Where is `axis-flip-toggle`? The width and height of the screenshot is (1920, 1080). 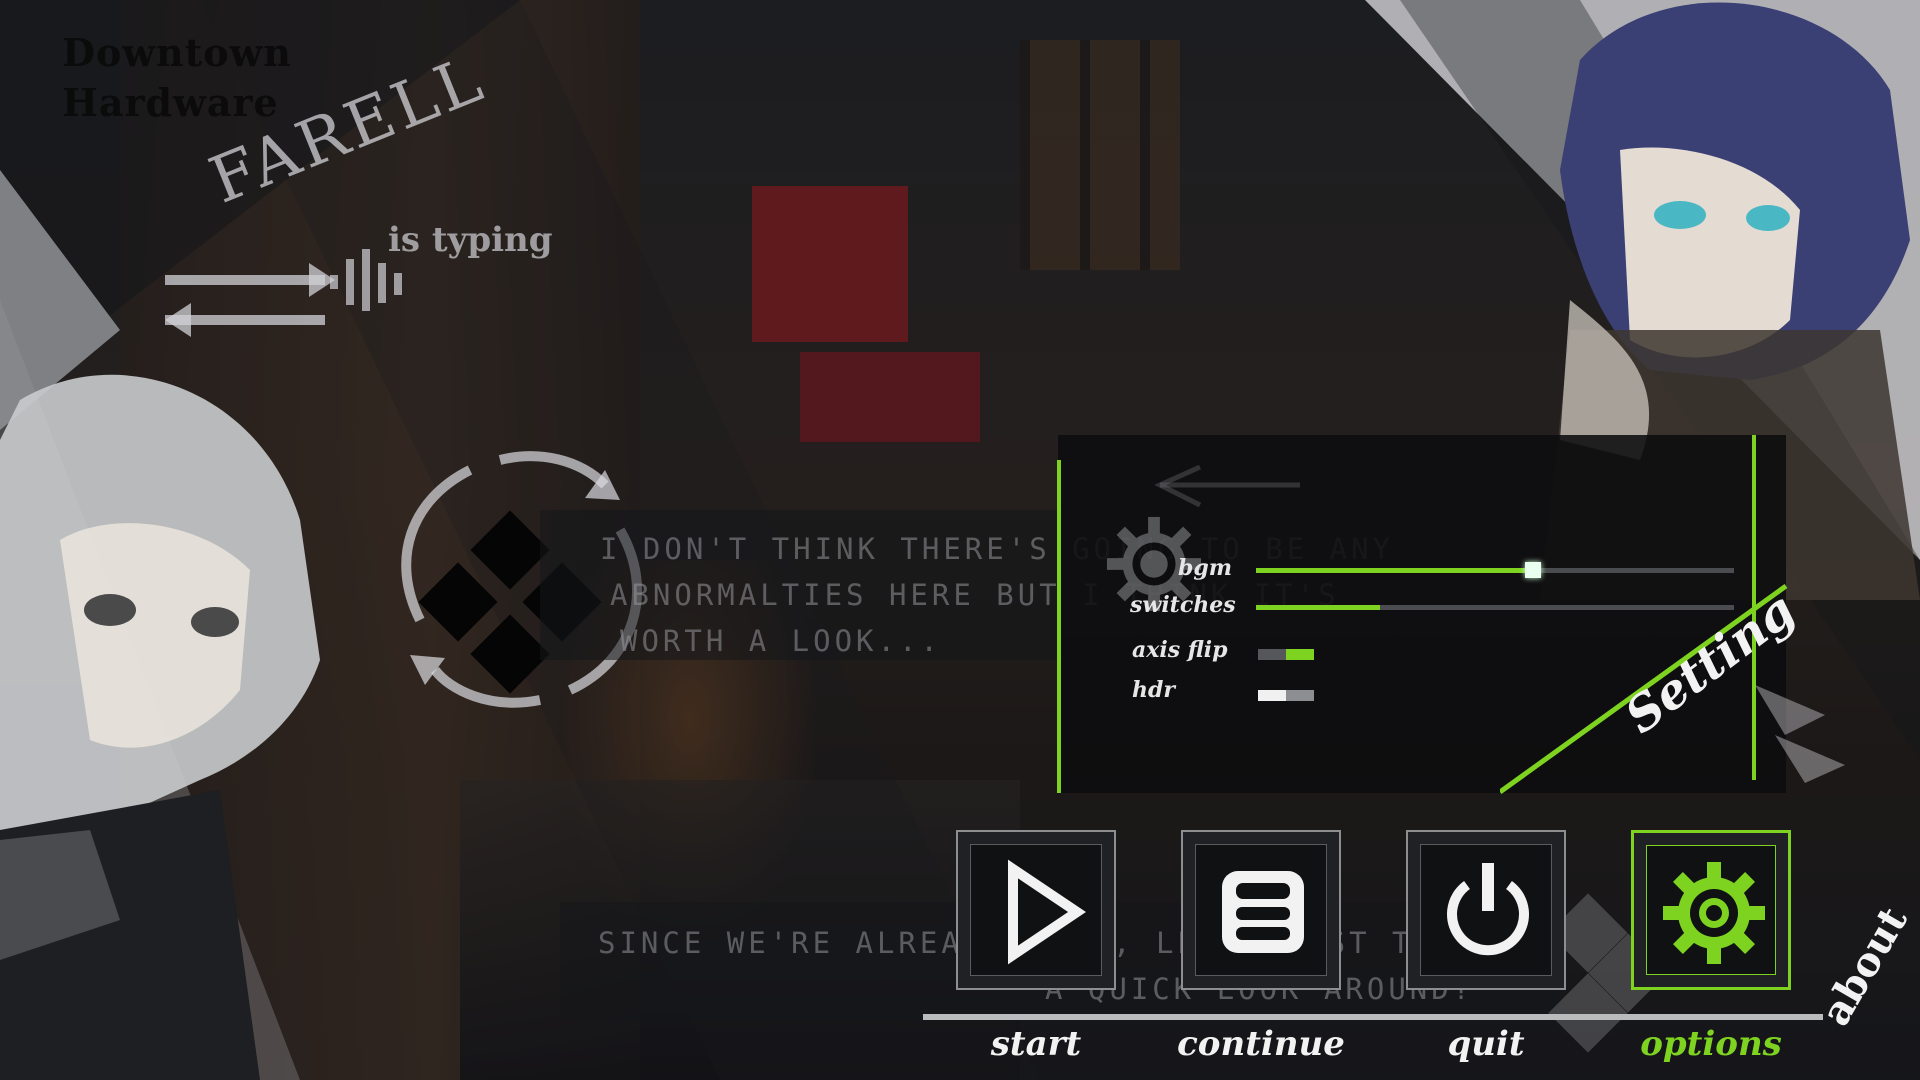 axis-flip-toggle is located at coordinates (1286, 654).